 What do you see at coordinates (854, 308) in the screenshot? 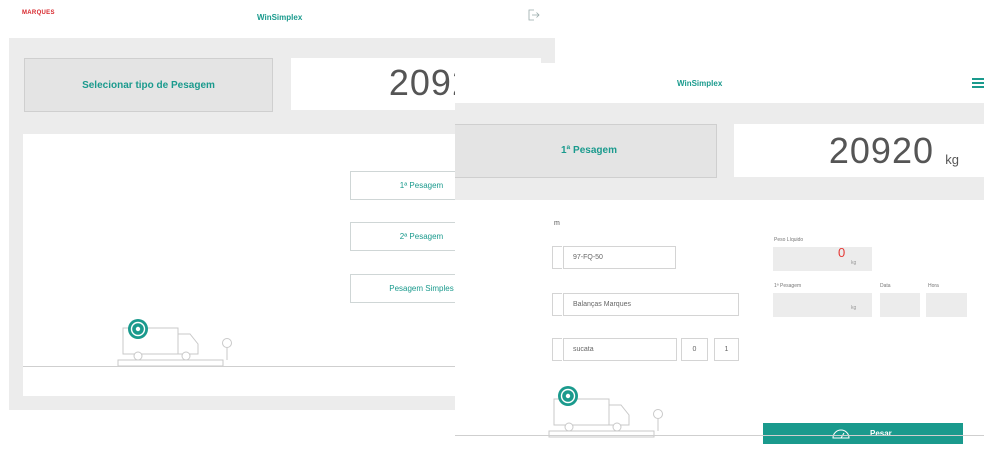
I see `first-weighing-unit: kg` at bounding box center [854, 308].